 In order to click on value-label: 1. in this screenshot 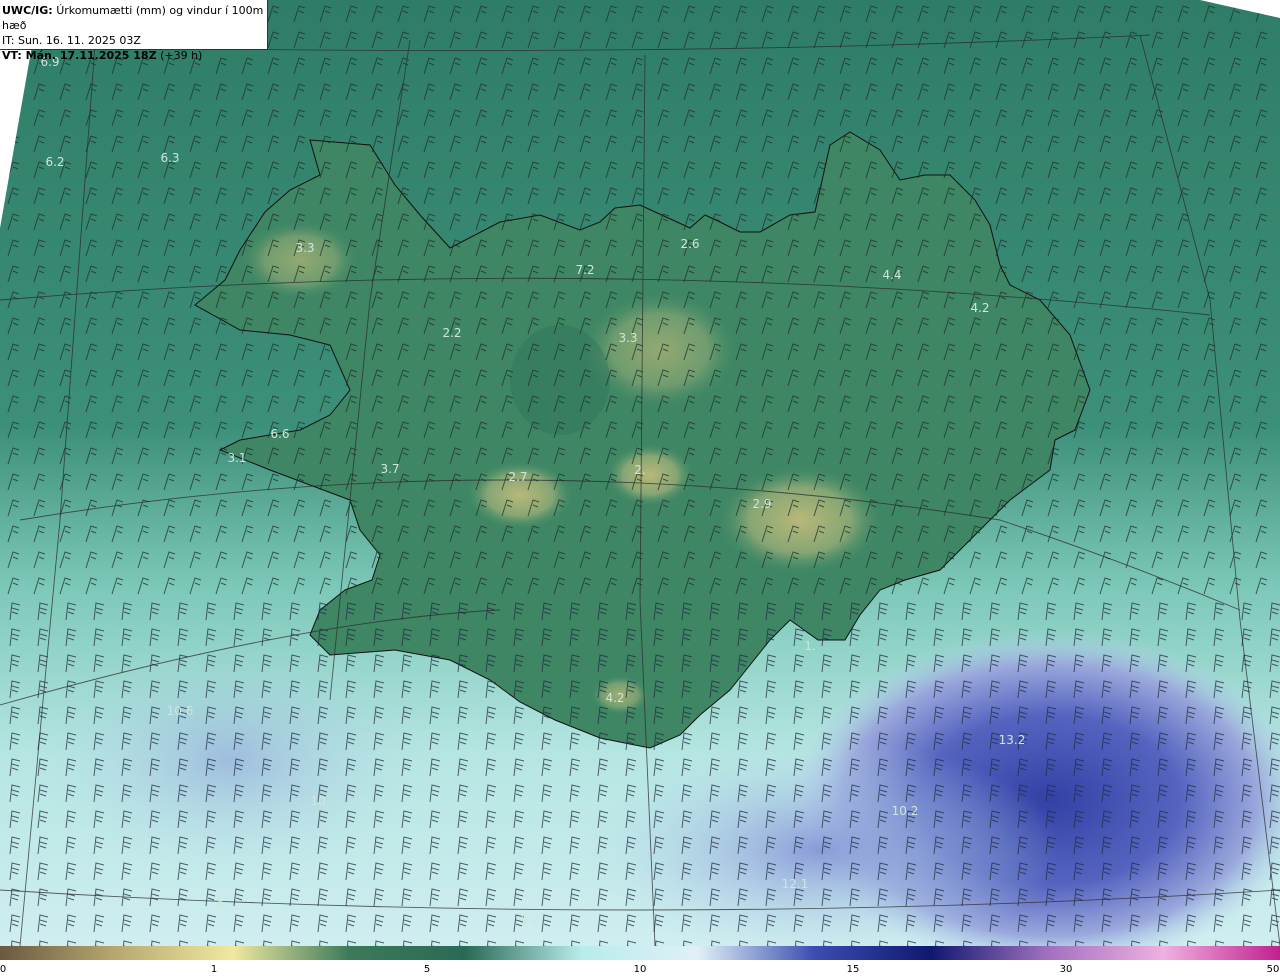, I will do `click(809, 646)`.